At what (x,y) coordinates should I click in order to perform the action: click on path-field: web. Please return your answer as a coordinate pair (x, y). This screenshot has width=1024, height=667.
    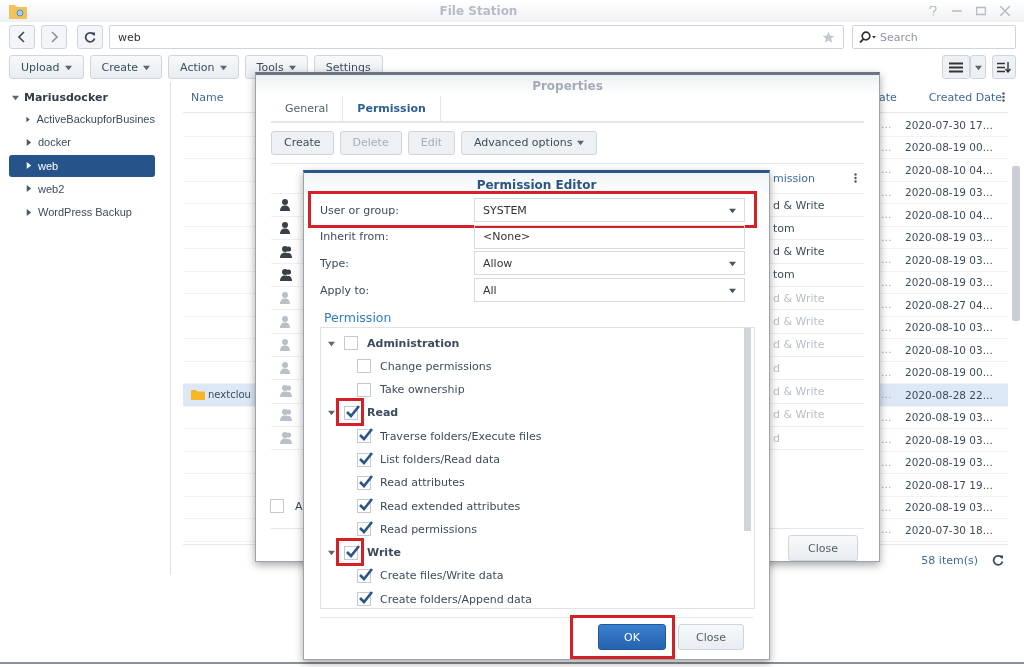
    Looking at the image, I should click on (476, 37).